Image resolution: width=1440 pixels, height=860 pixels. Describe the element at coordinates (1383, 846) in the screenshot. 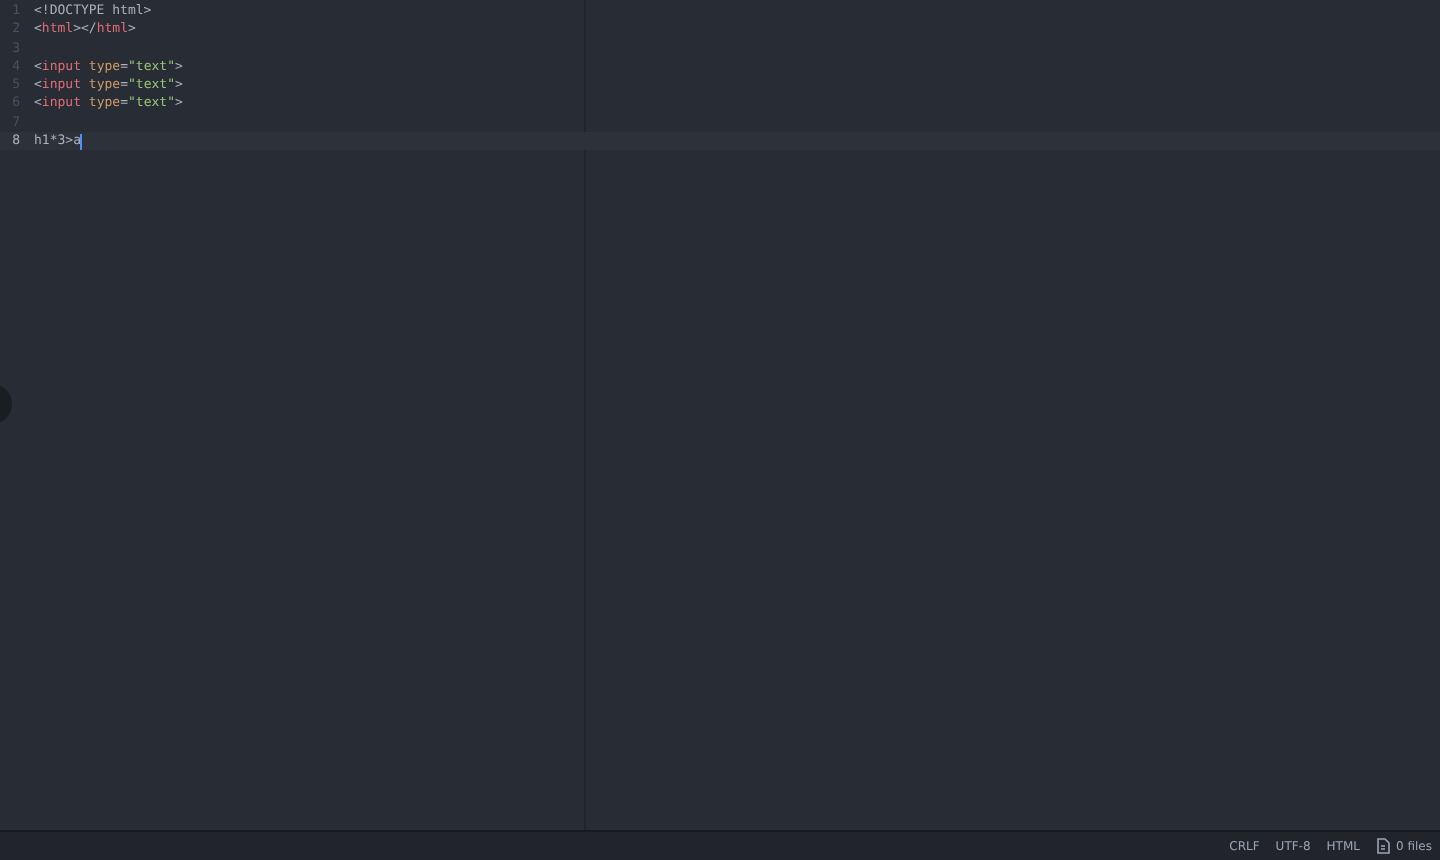

I see `file-icon` at that location.